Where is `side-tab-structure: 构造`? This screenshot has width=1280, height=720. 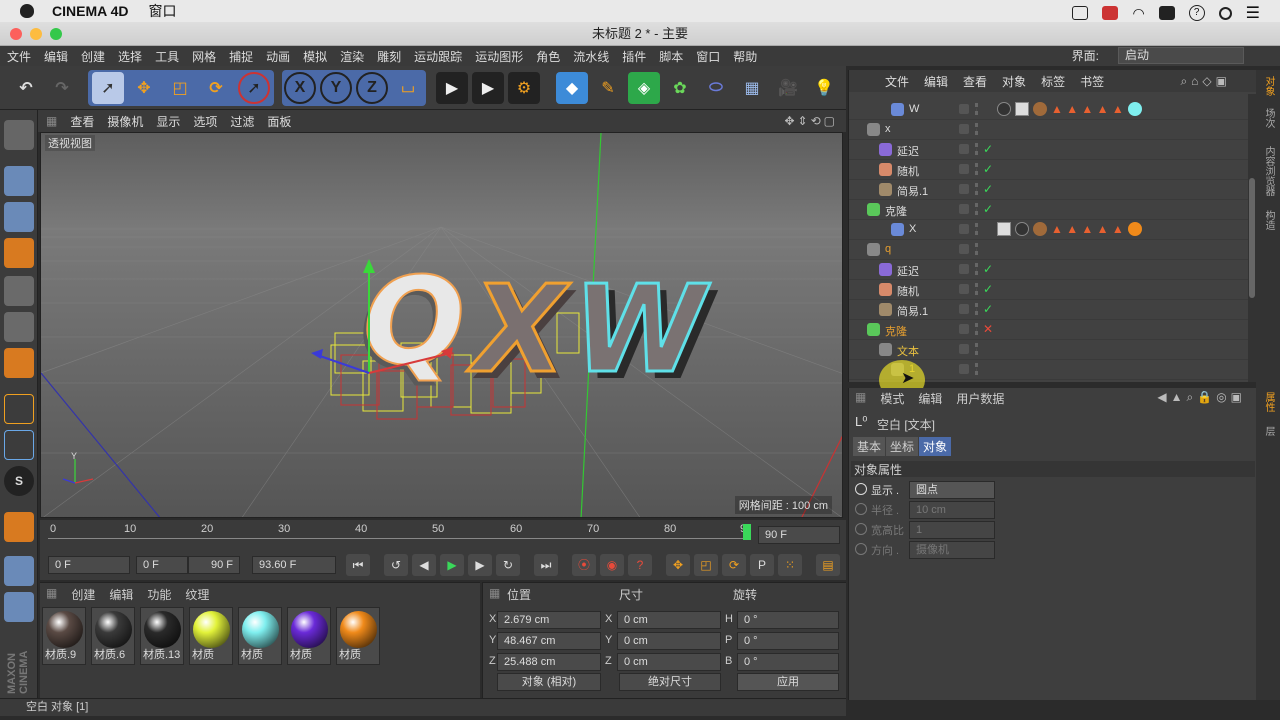 side-tab-structure: 构造 is located at coordinates (1268, 220).